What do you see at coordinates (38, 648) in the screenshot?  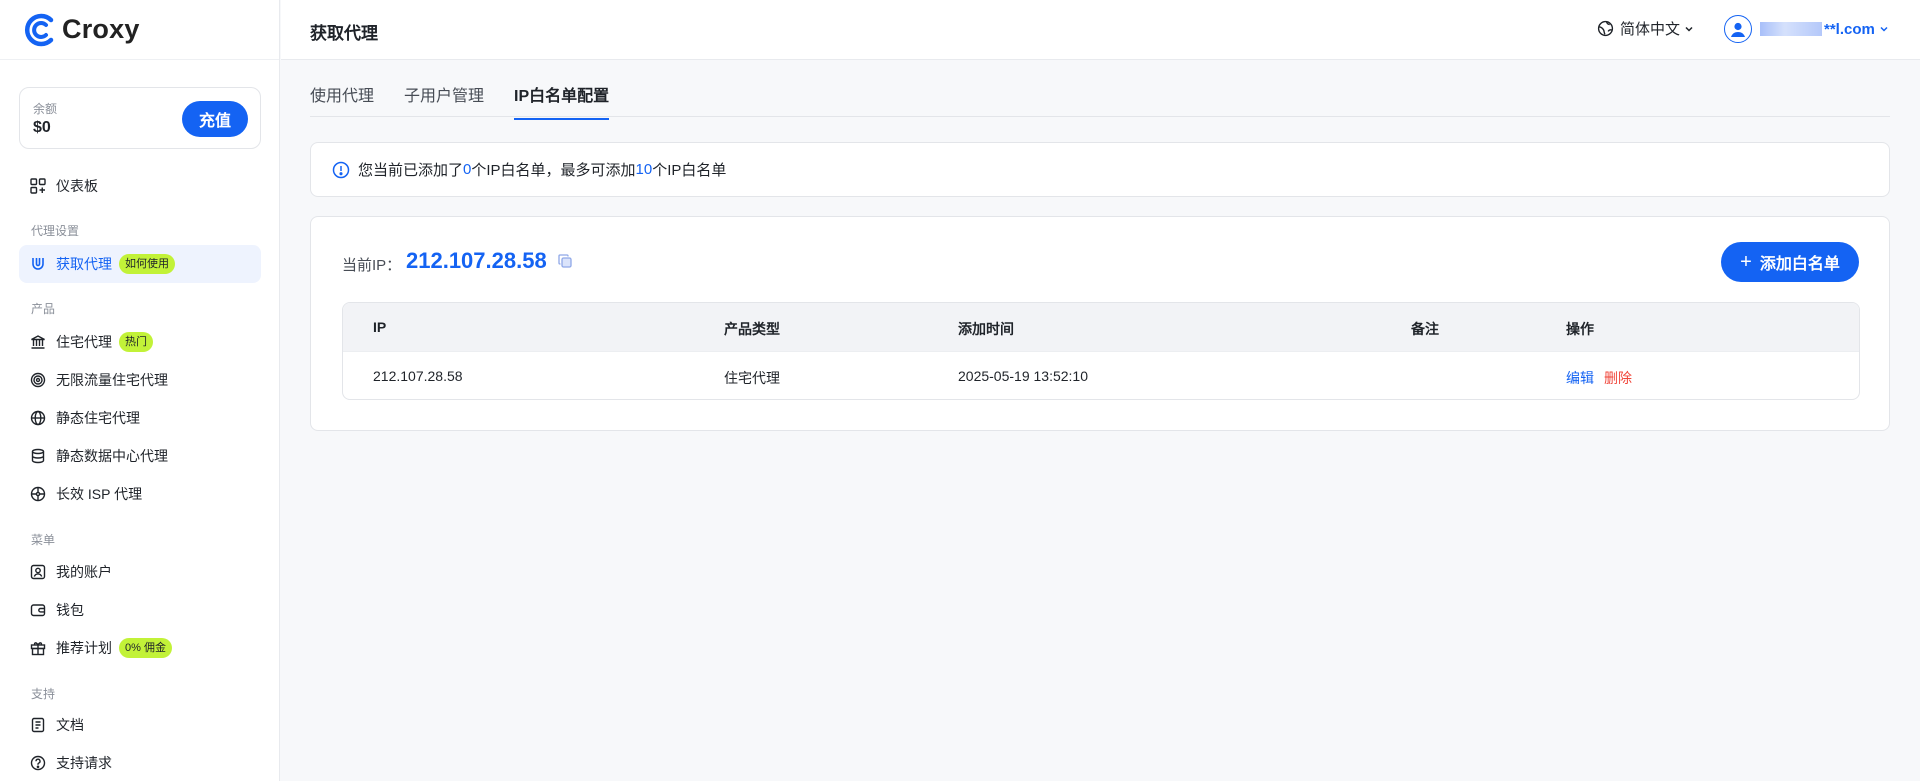 I see `gift-icon` at bounding box center [38, 648].